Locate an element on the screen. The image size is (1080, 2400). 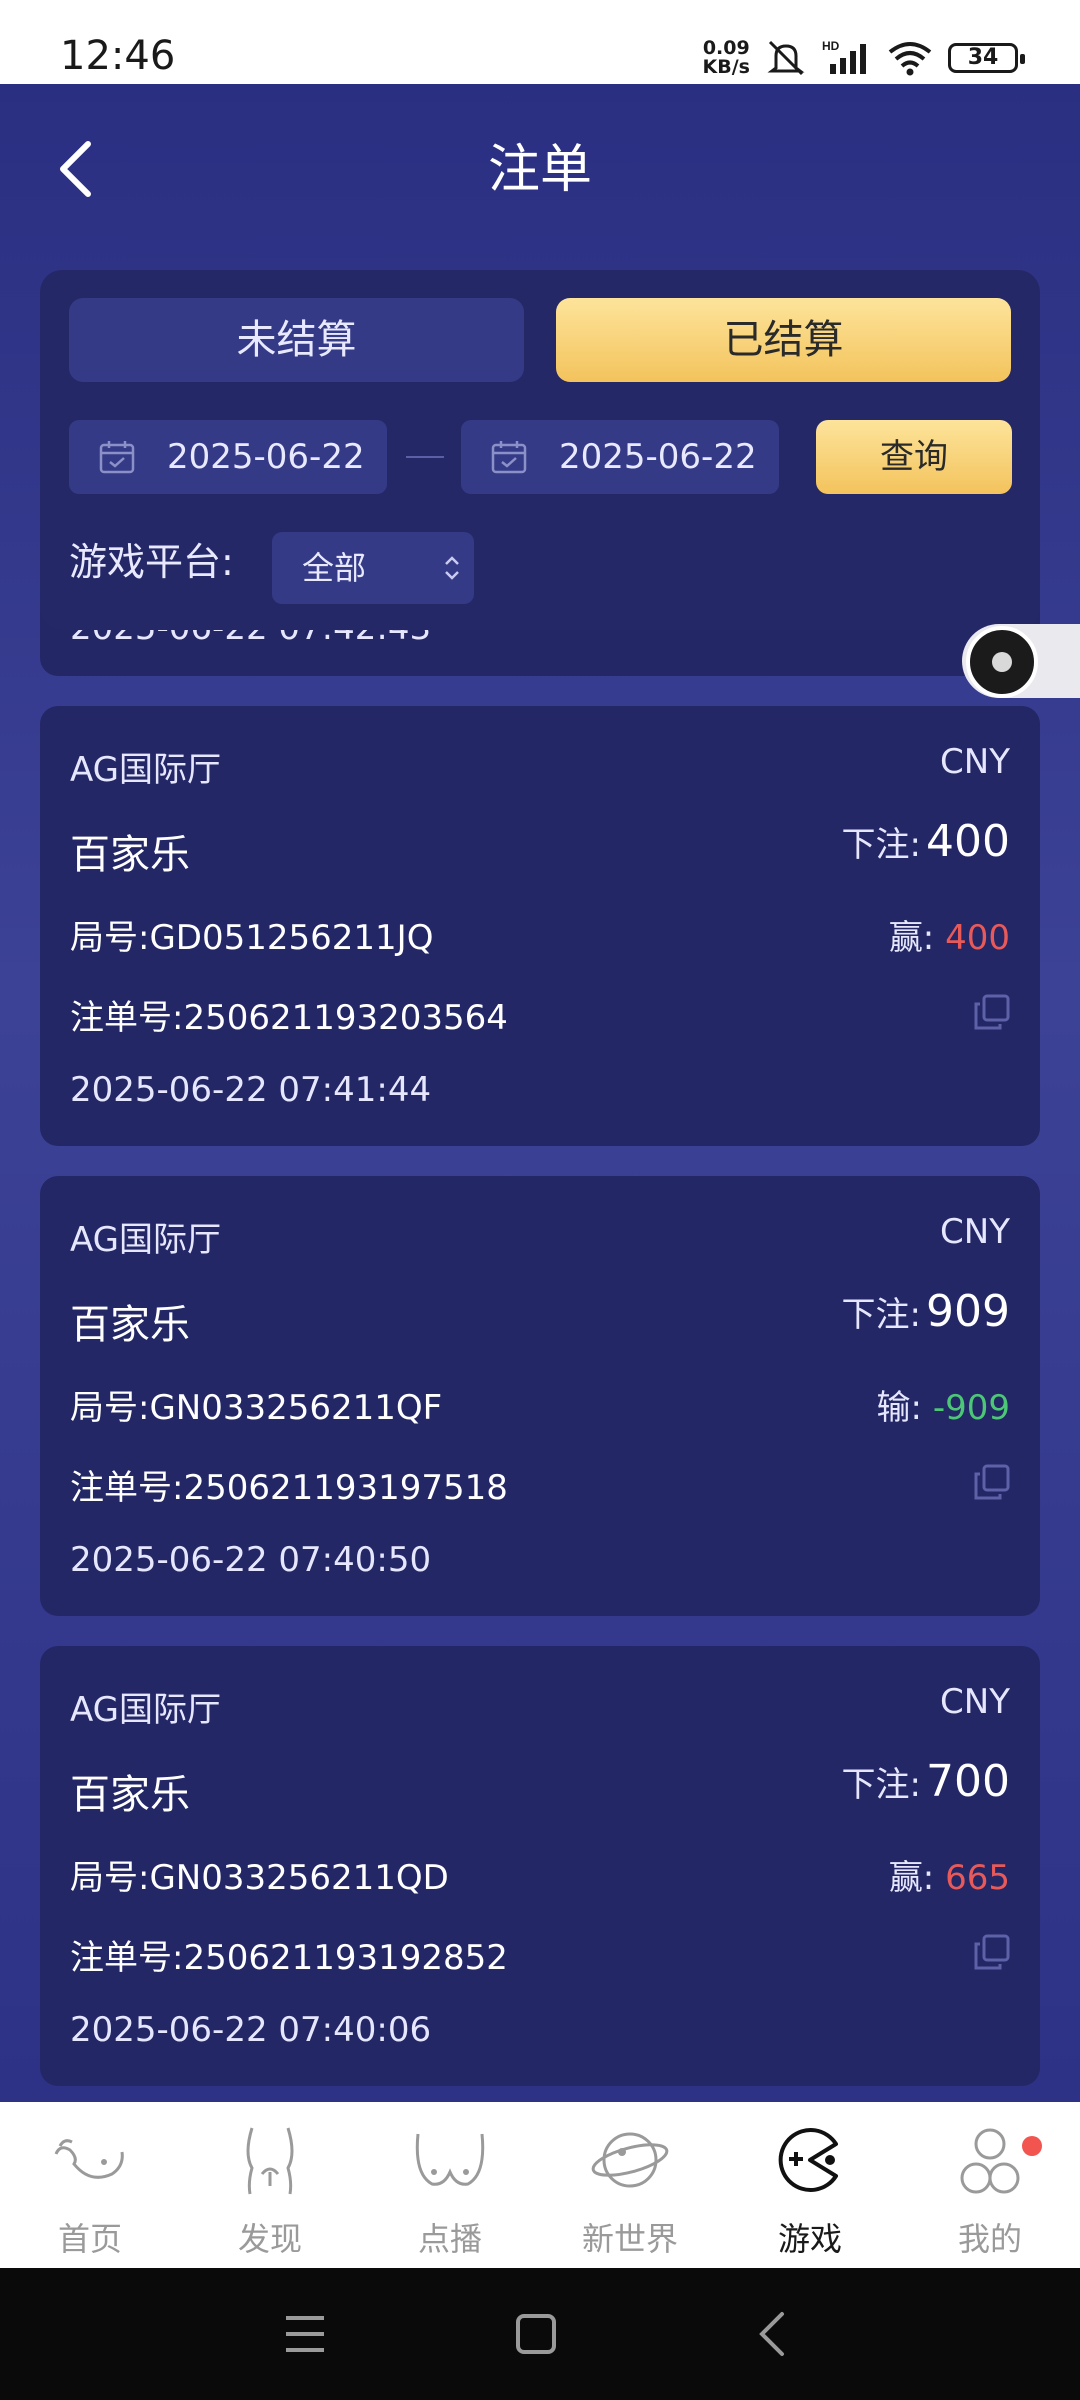
order-round: 局号:GD051256211JQ is located at coordinates (252, 938).